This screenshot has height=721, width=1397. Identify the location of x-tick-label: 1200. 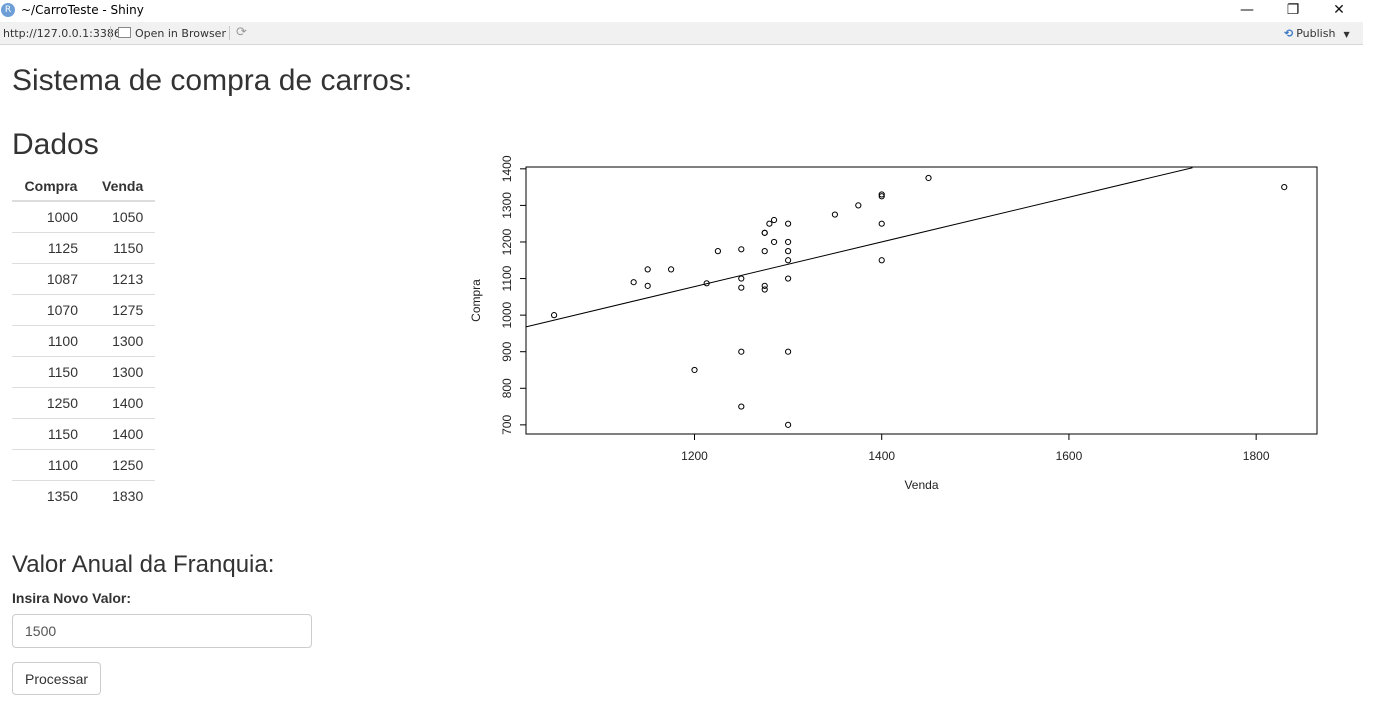
(694, 456).